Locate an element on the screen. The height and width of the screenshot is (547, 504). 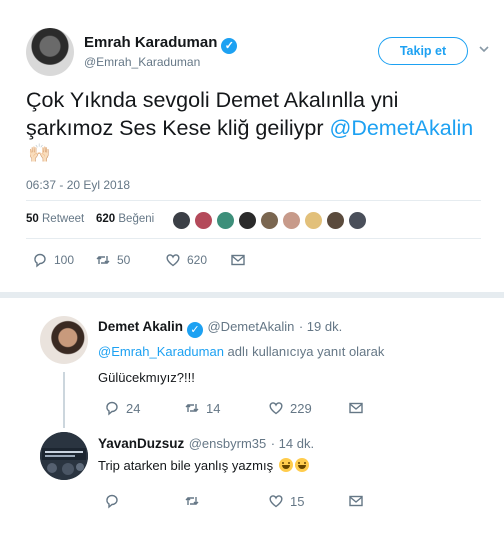
author-name: Emrah Karaduman ✓ is located at coordinates (161, 44).